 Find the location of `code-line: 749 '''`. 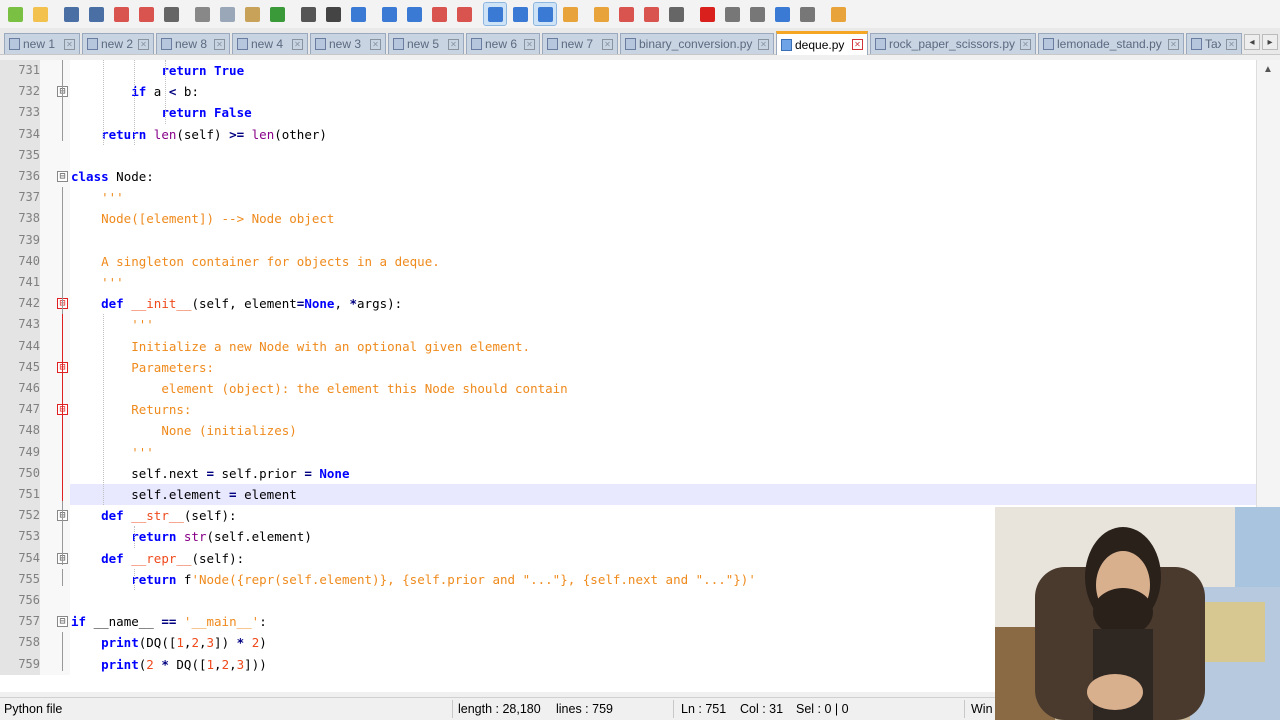

code-line: 749 ''' is located at coordinates (628, 452).